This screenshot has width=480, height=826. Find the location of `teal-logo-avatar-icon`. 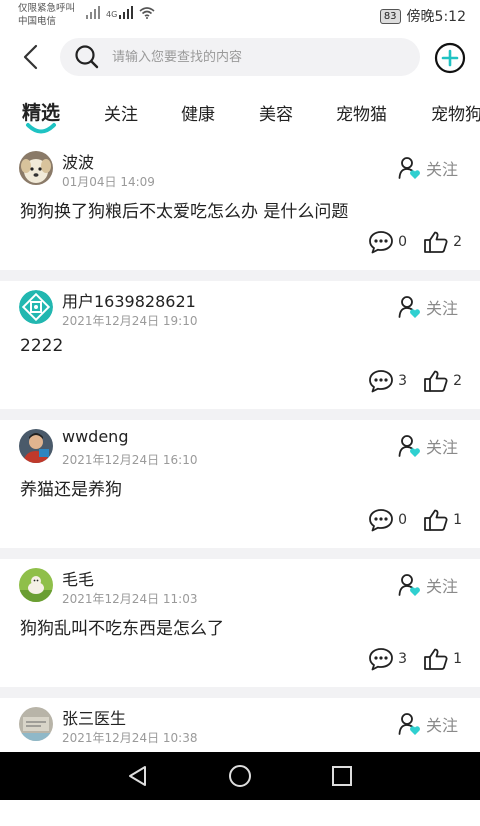

teal-logo-avatar-icon is located at coordinates (36, 307).